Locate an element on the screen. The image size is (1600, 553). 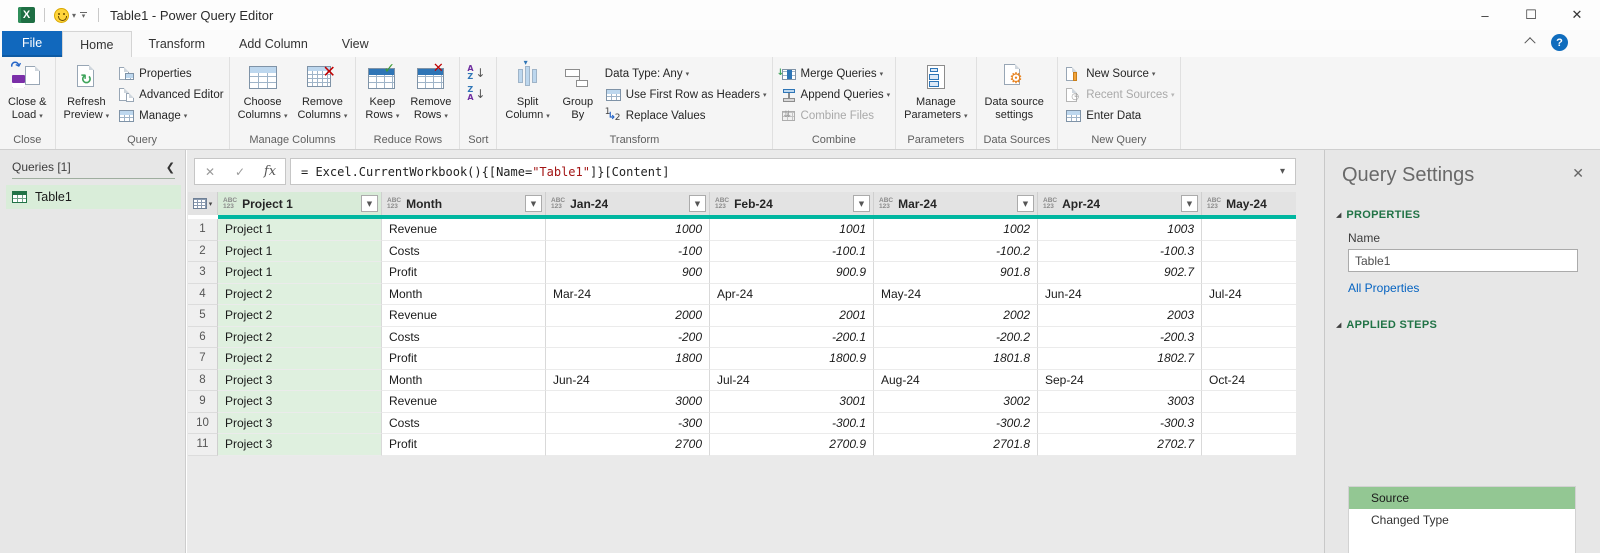
table-cell: 1001 is located at coordinates (792, 230).